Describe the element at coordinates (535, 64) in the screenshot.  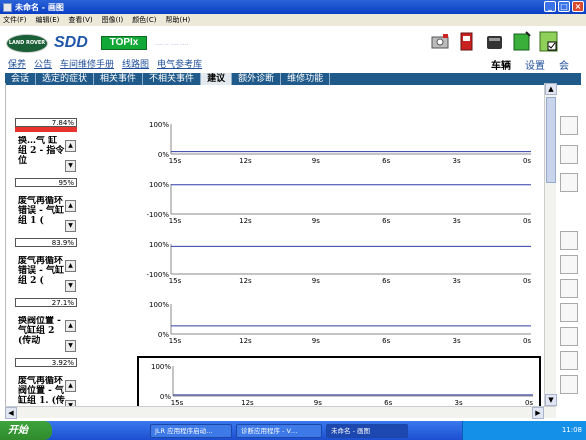
I see `tab-settings: 设置` at that location.